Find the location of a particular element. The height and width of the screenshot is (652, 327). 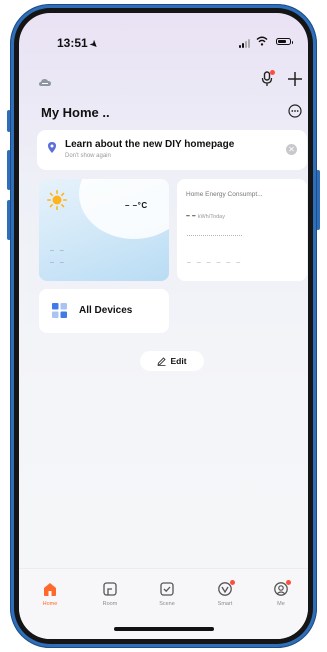

location-arrow-icon: ➤ is located at coordinates (94, 44).